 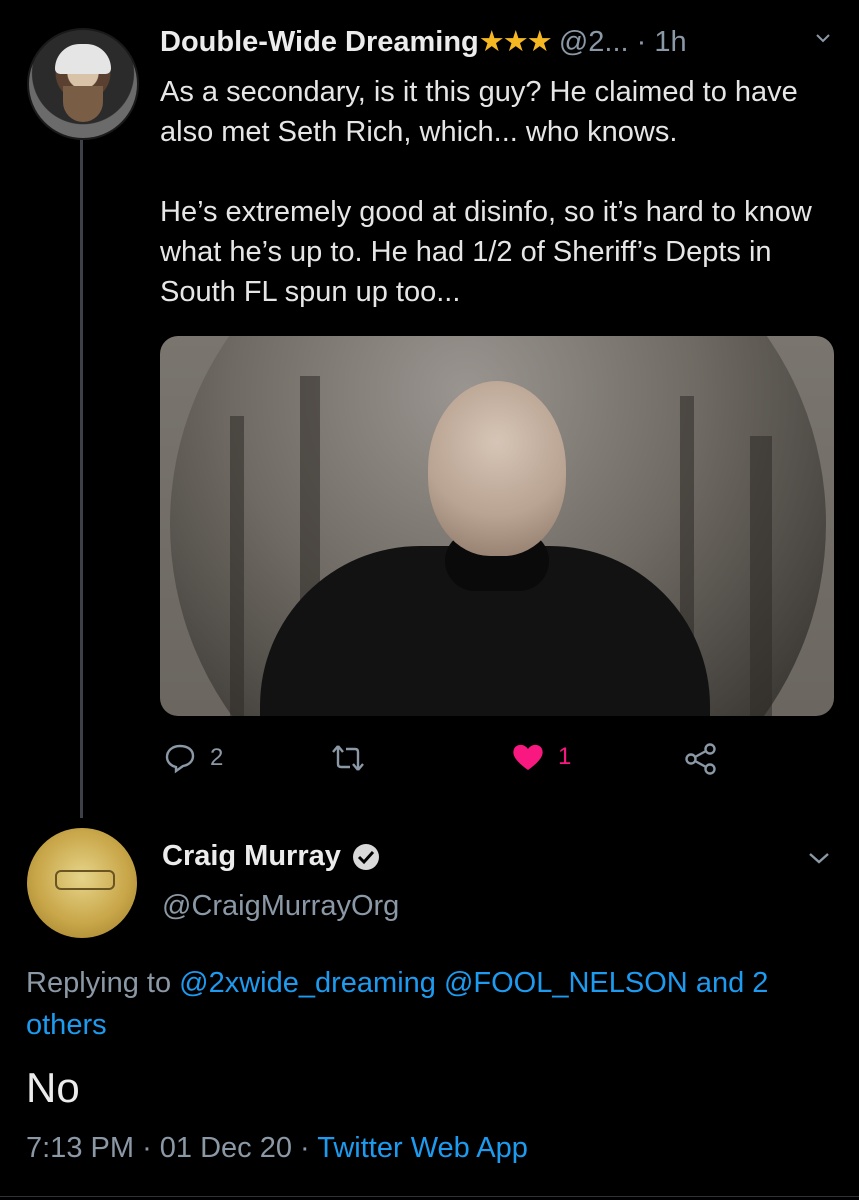 I want to click on heart-icon, so click(x=528, y=757).